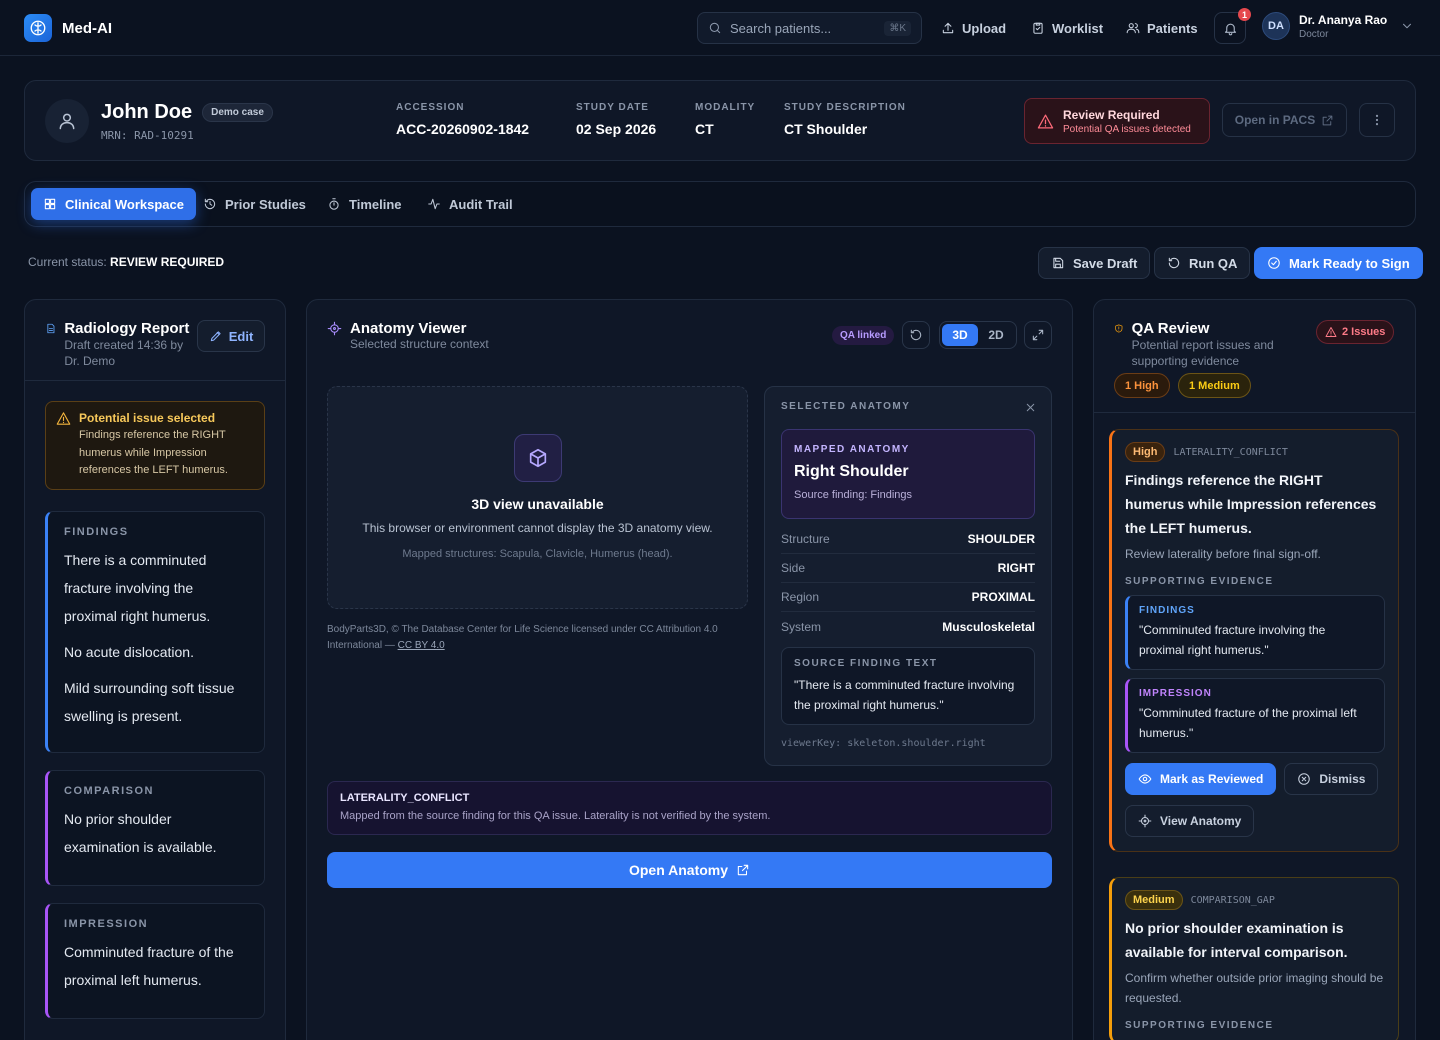  What do you see at coordinates (1364, 332) in the screenshot?
I see `issues-count: 2 Issues` at bounding box center [1364, 332].